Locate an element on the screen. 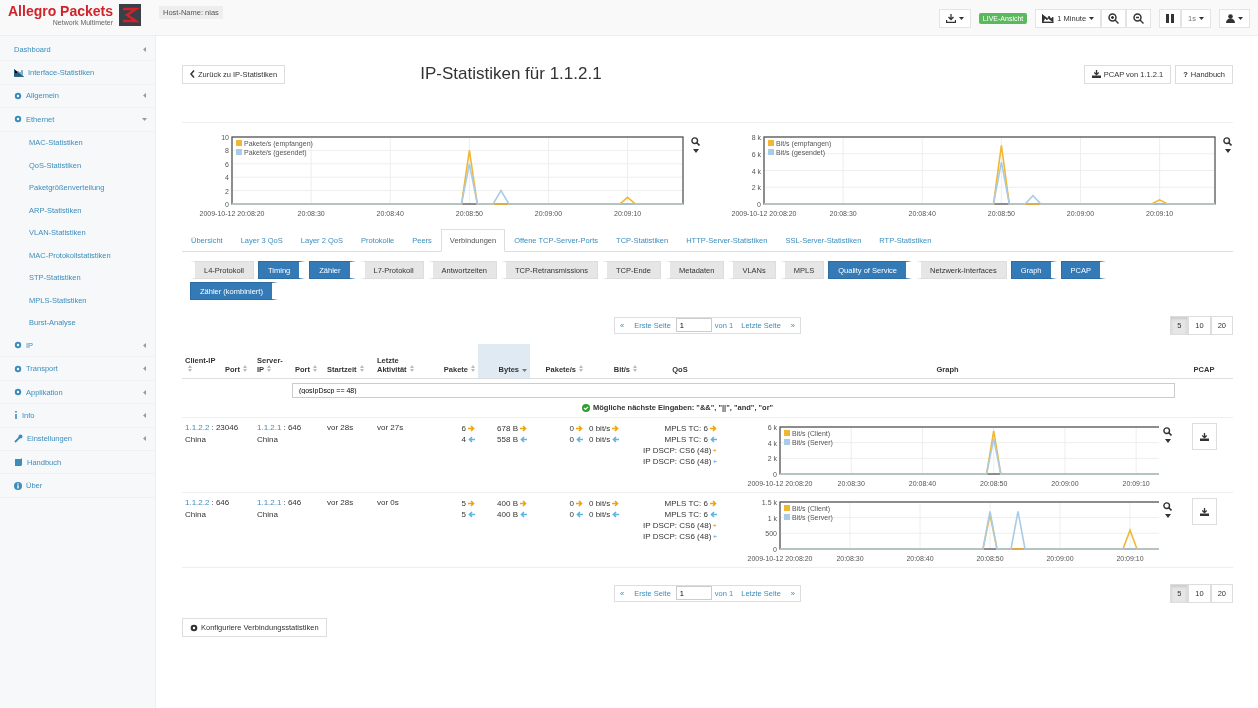 The width and height of the screenshot is (1258, 708). last-activity: vor 27s is located at coordinates (390, 427).